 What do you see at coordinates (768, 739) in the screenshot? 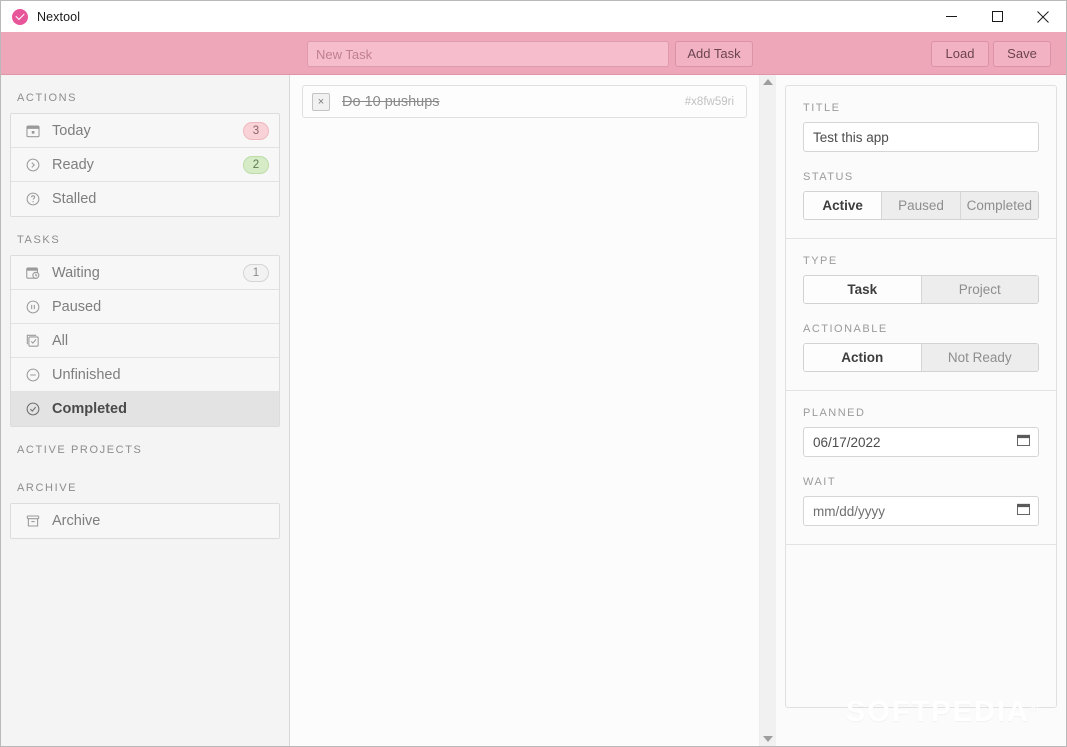
I see `scroll-down-arrow-icon` at bounding box center [768, 739].